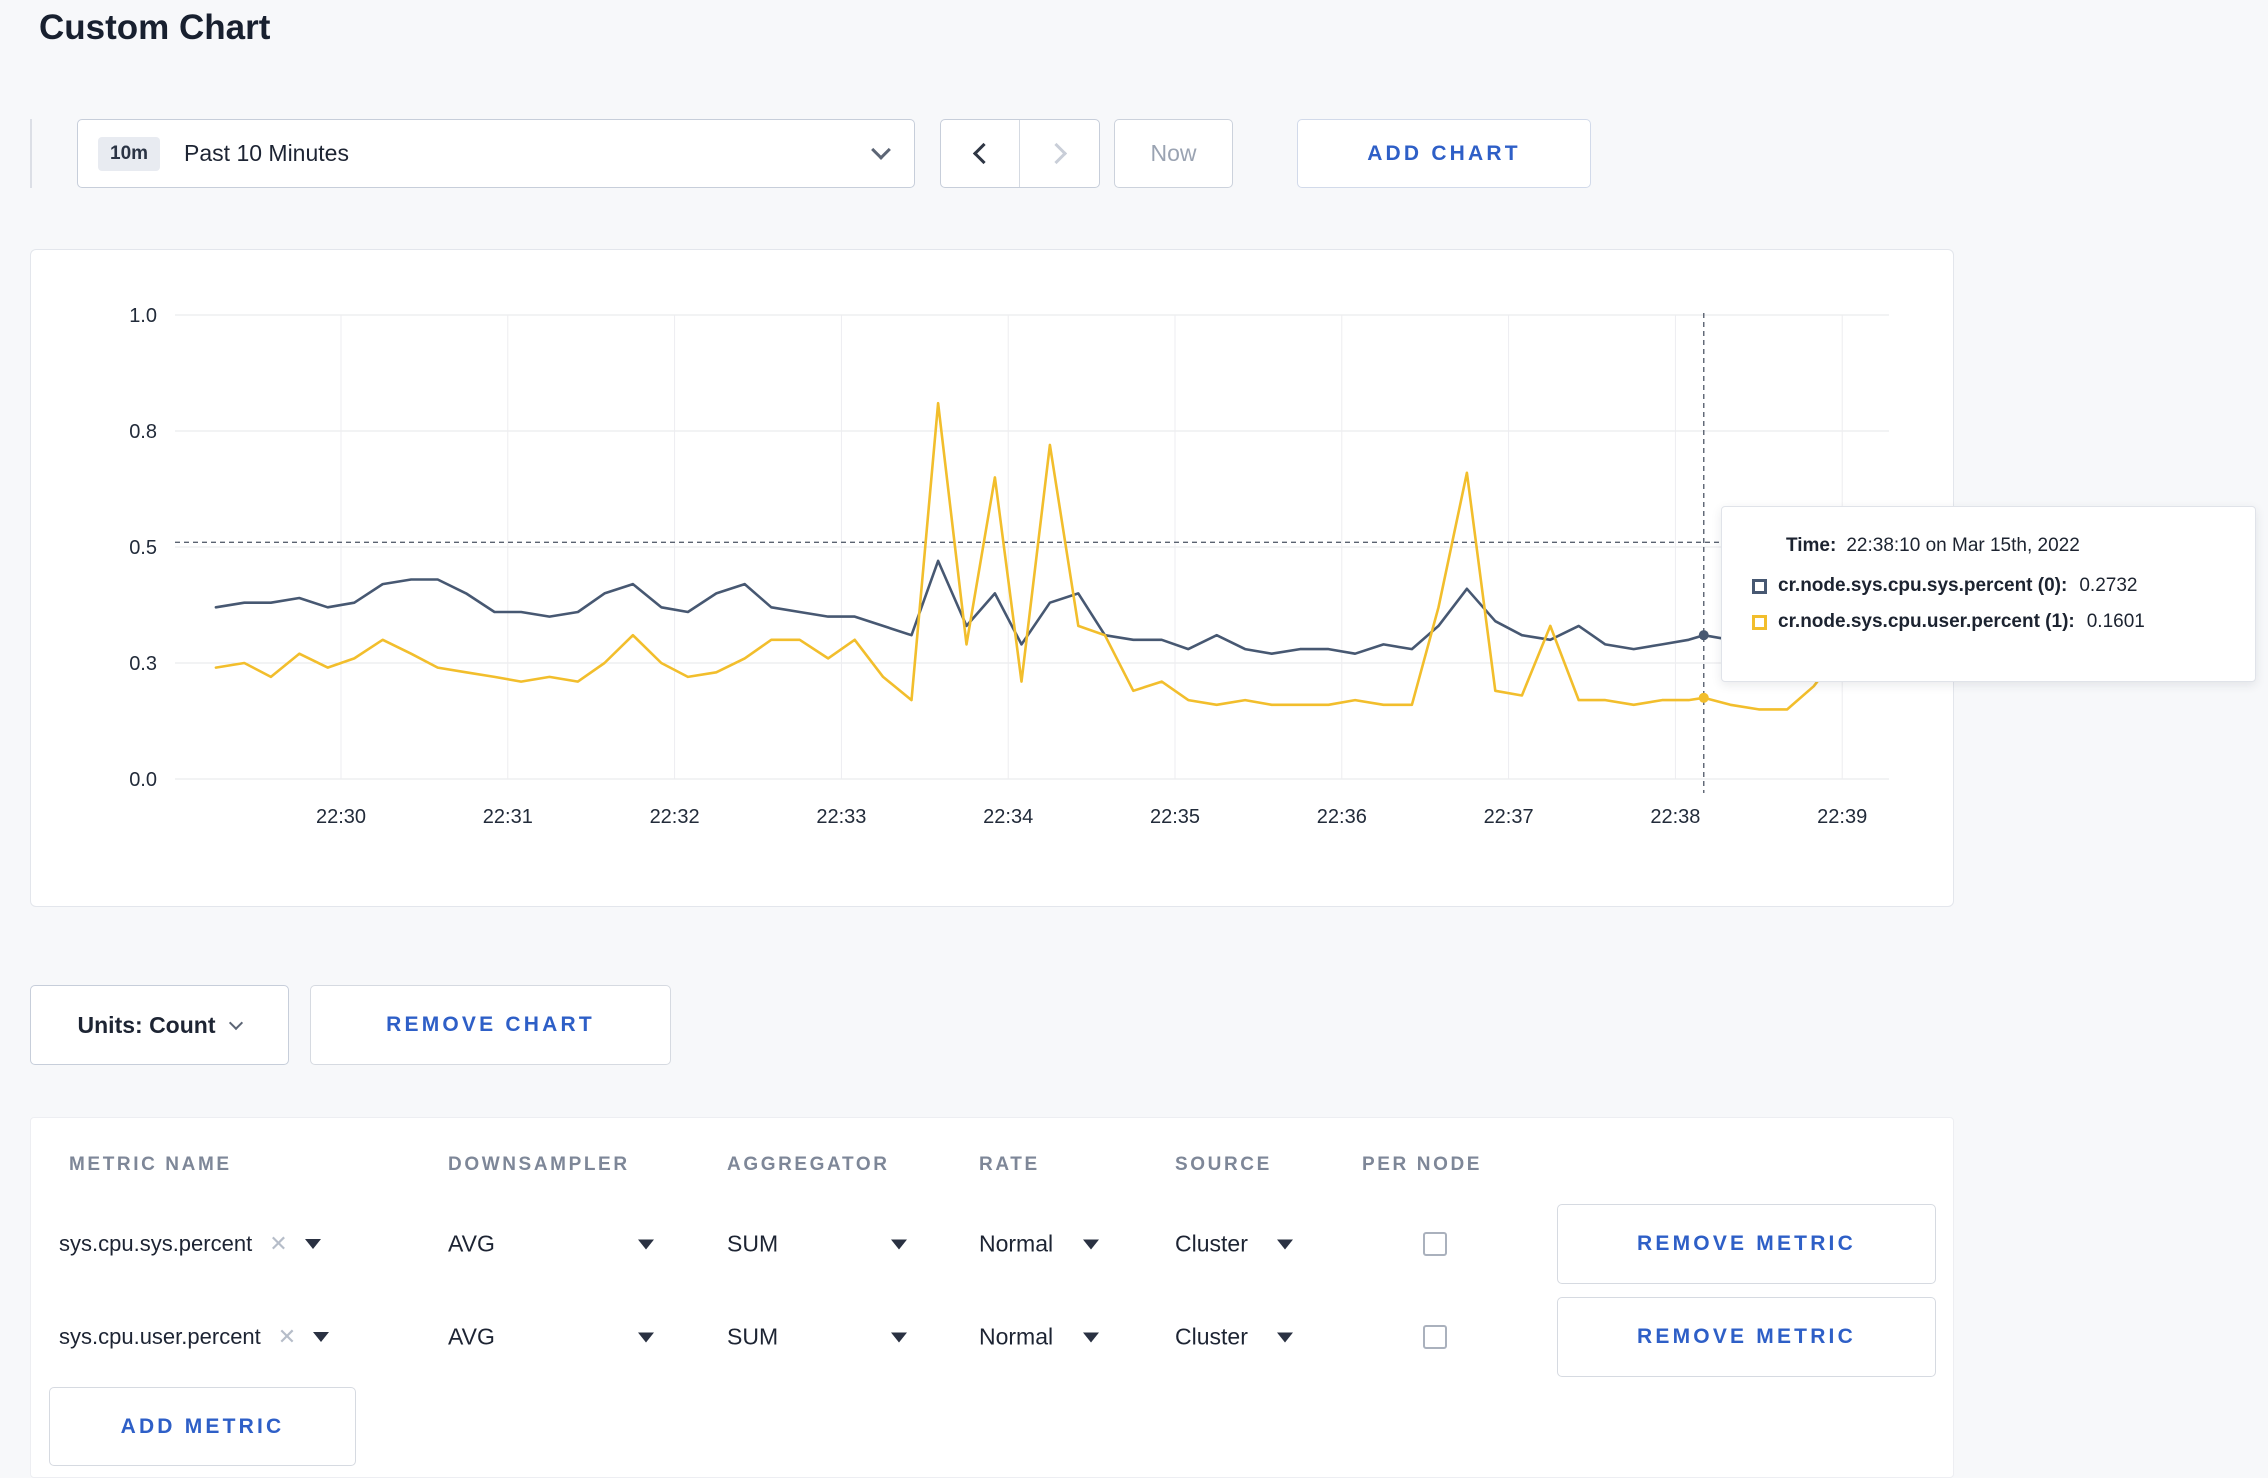  I want to click on svg-text: 22:39, so click(1842, 817).